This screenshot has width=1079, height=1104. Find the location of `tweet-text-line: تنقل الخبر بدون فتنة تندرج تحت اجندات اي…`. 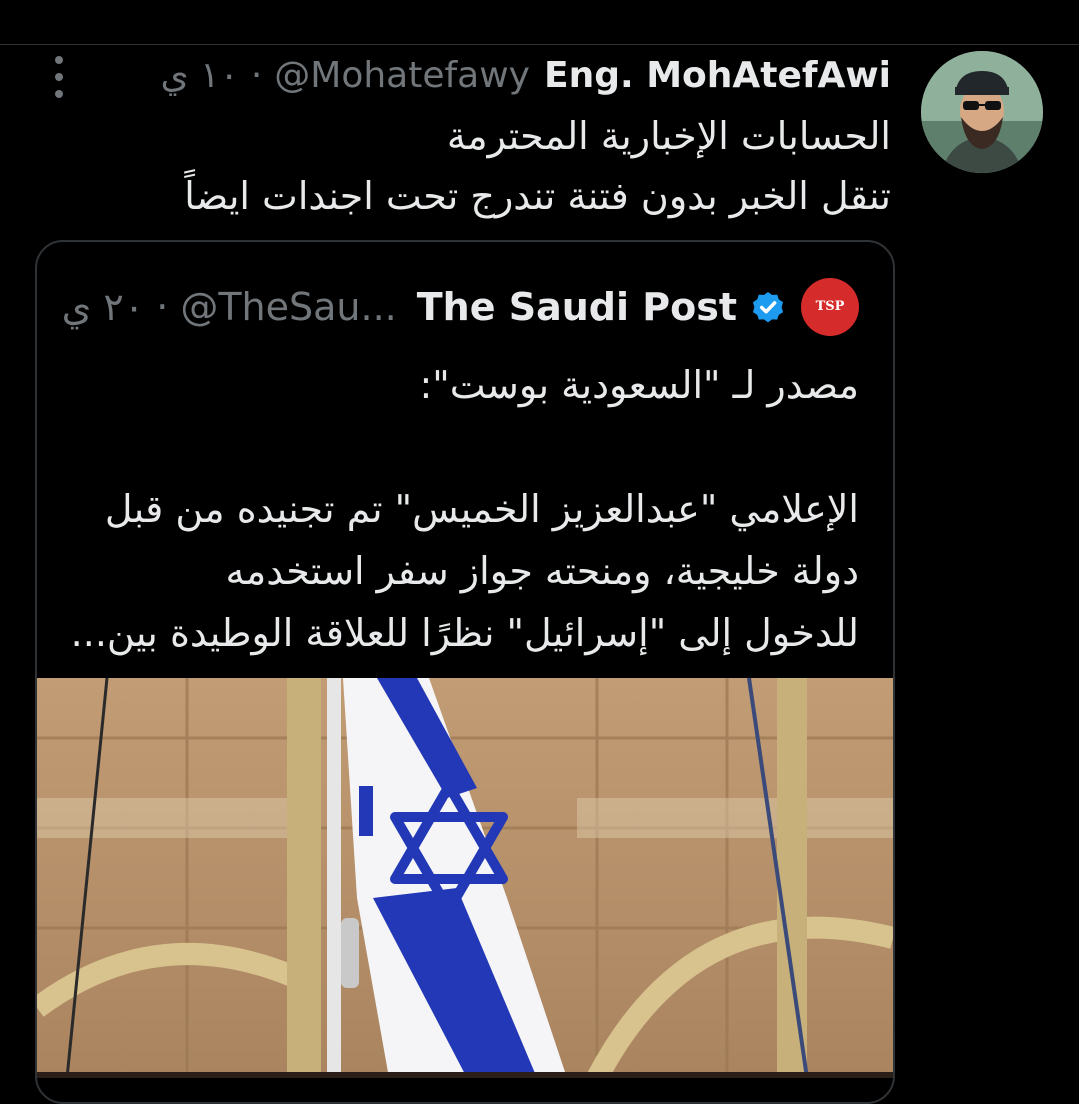

tweet-text-line: تنقل الخبر بدون فتنة تندرج تحت اجندات اي… is located at coordinates (537, 196).